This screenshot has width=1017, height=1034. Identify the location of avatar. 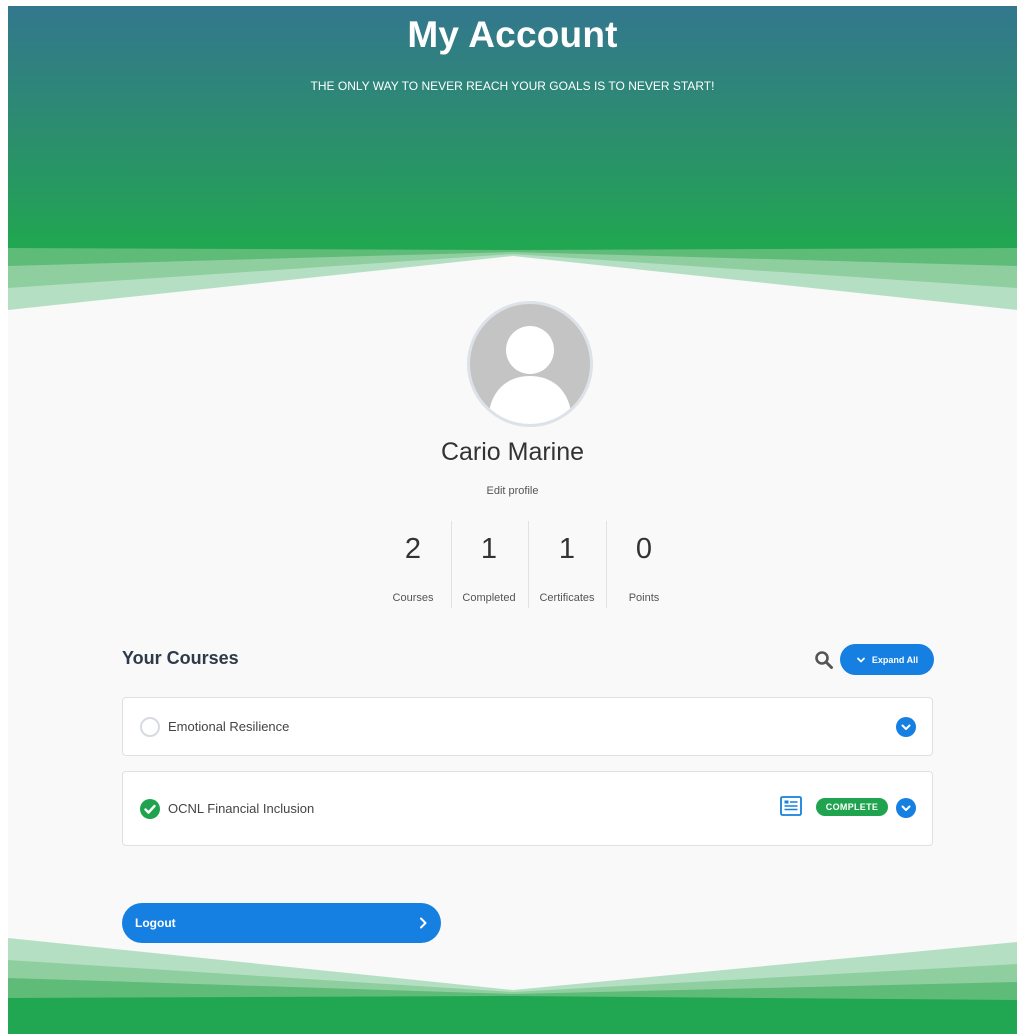
(530, 364).